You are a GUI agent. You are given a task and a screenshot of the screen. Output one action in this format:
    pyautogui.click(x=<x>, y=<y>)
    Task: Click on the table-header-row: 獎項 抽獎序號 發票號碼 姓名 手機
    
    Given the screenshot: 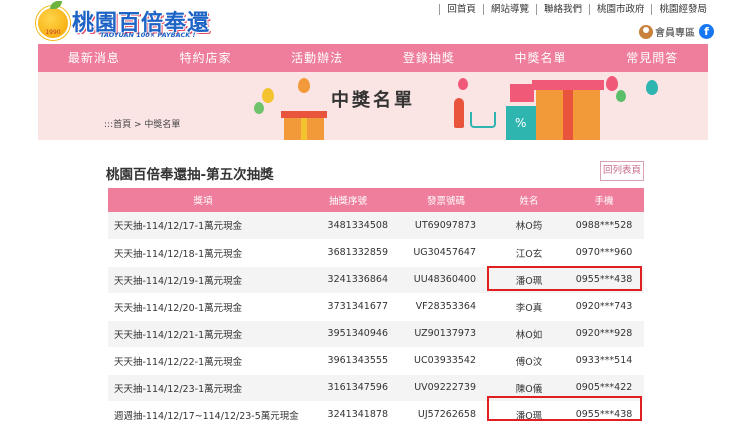 What is the action you would take?
    pyautogui.click(x=376, y=200)
    